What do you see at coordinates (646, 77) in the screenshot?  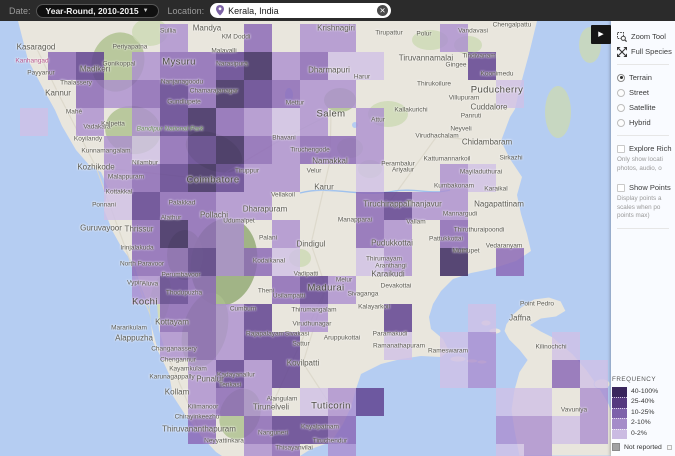 I see `map-type-option-terrain: Terrain` at bounding box center [646, 77].